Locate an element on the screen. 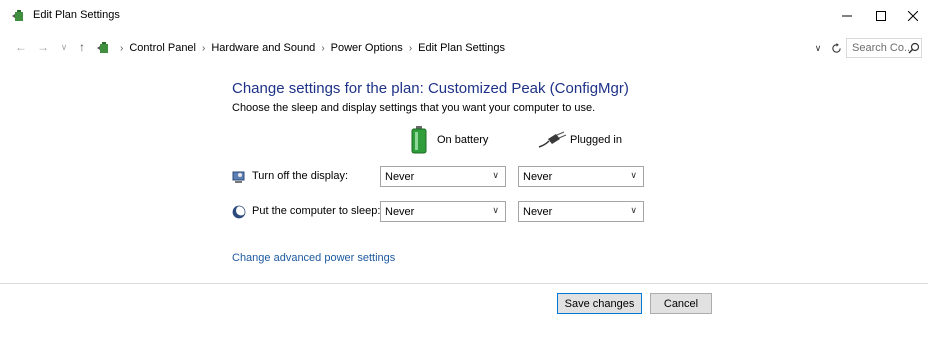 This screenshot has height=338, width=928. minimize-button is located at coordinates (847, 16).